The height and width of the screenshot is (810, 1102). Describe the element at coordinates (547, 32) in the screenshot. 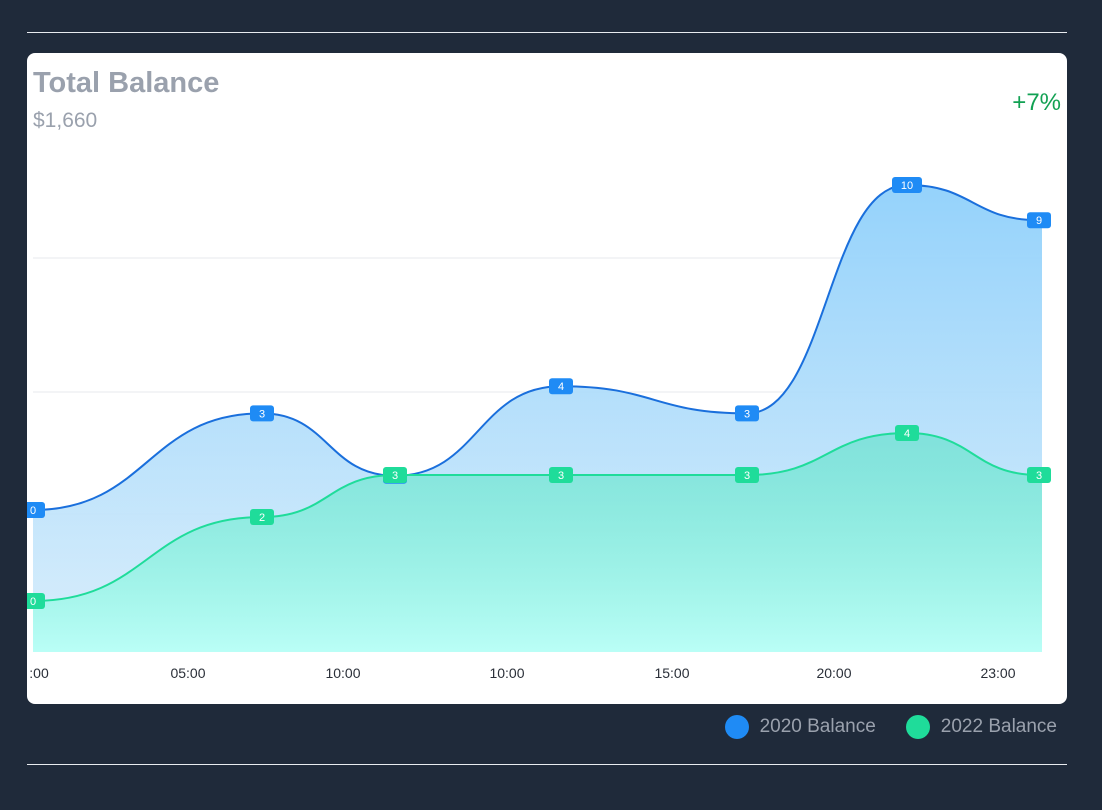

I see `top-divider` at that location.